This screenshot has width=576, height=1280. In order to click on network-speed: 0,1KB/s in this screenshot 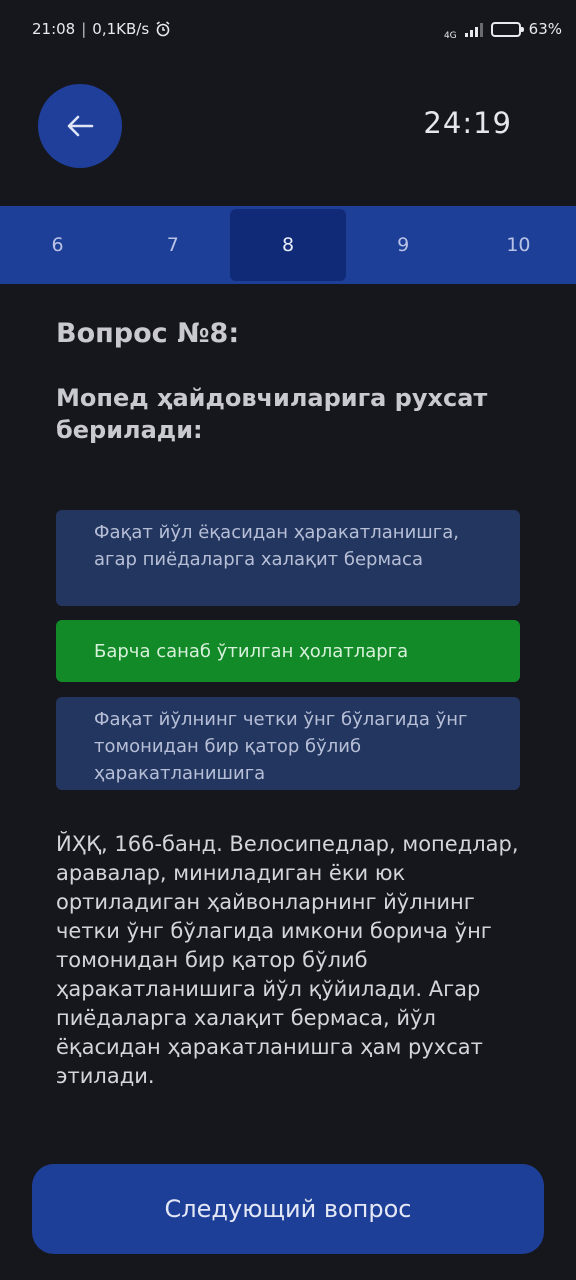, I will do `click(121, 29)`.